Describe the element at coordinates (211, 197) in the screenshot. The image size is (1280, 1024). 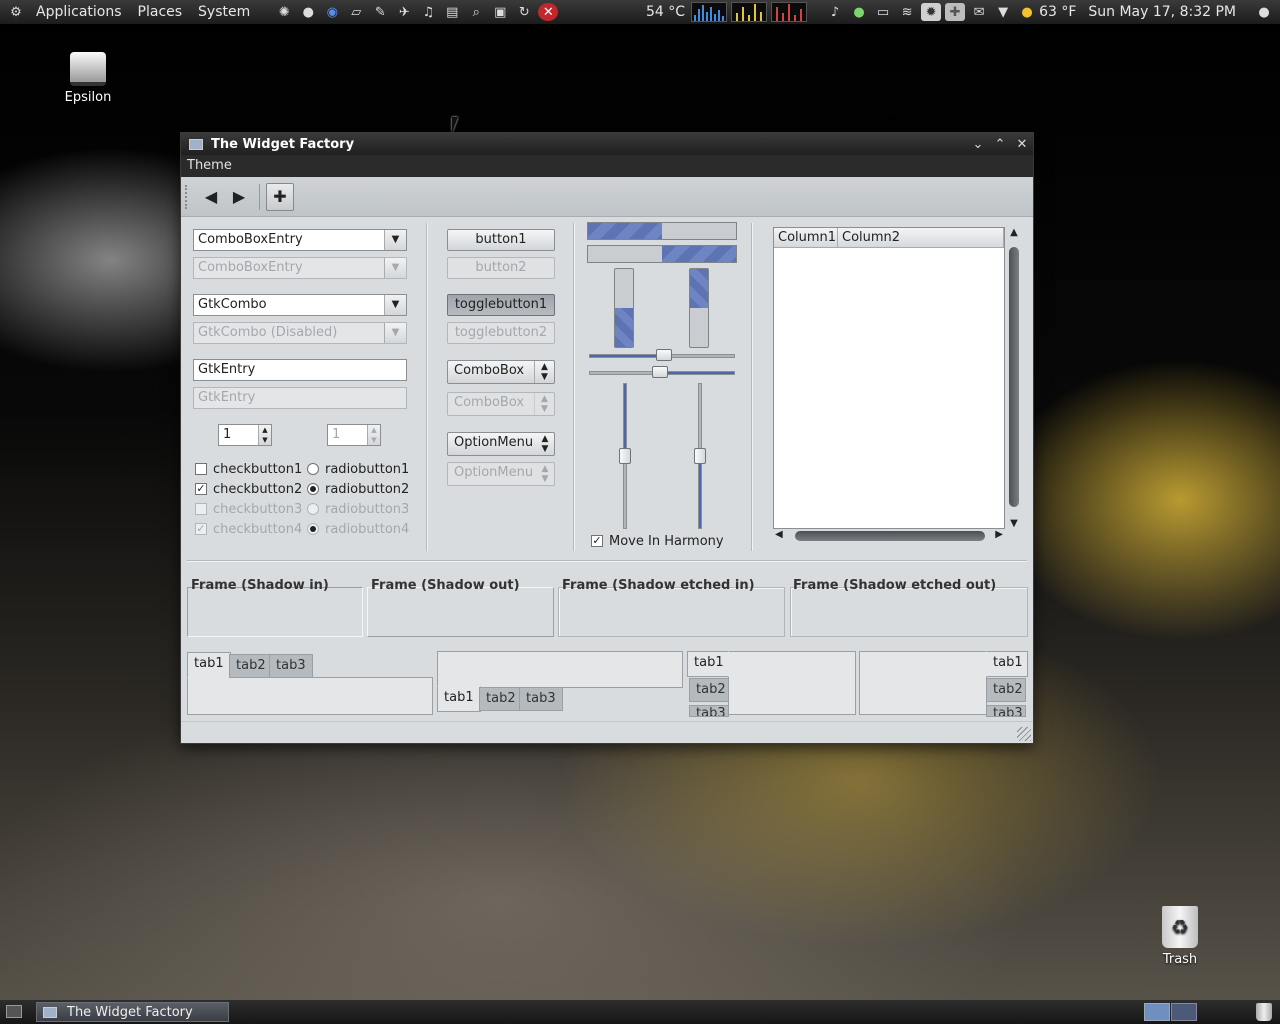
I see `back-icon: ◀` at that location.